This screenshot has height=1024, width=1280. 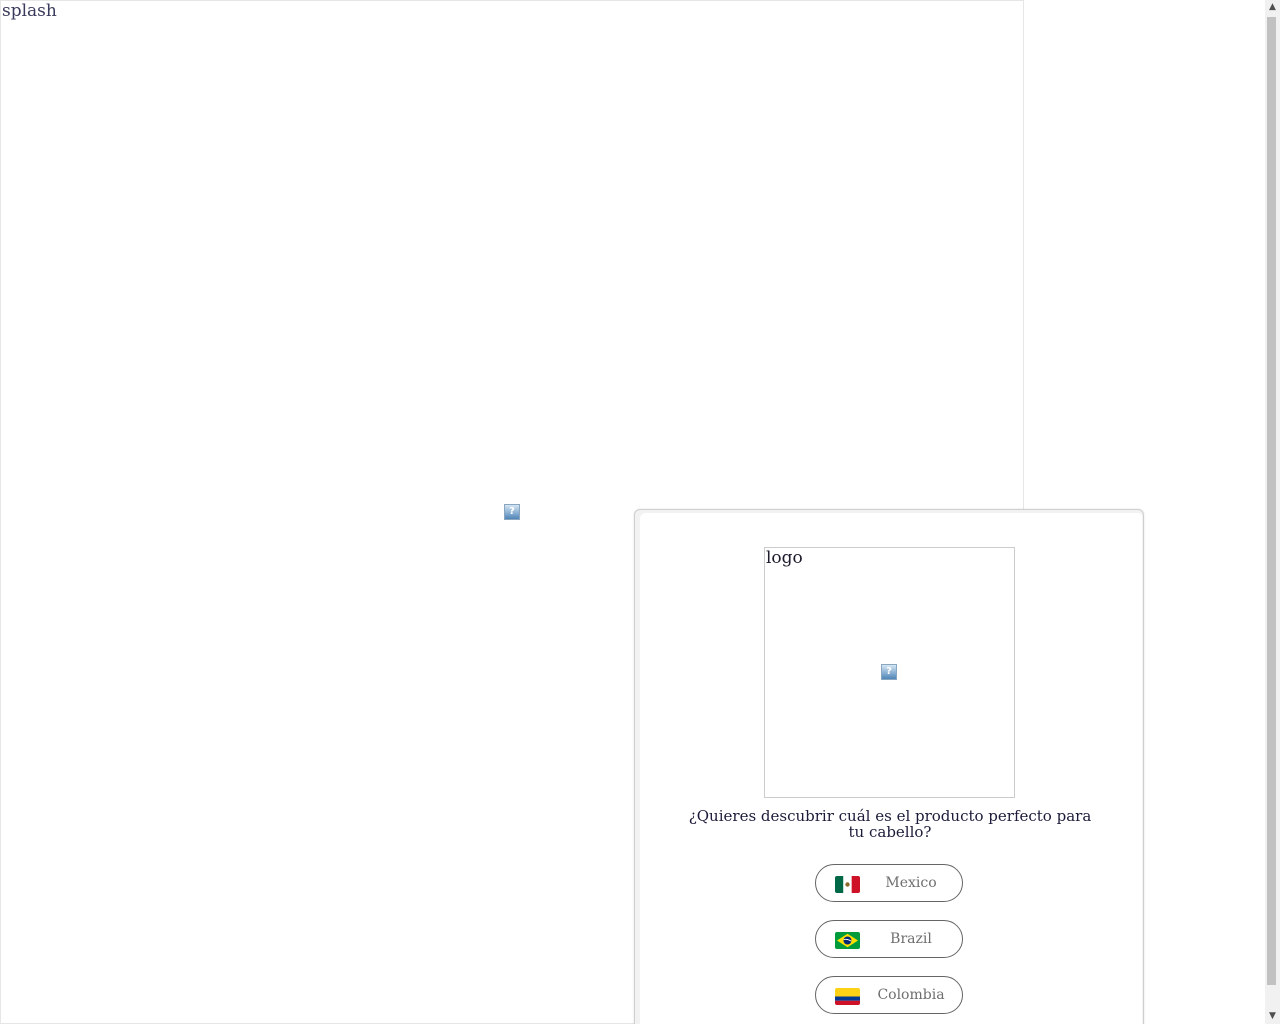 I want to click on logo-alt-text: logo, so click(x=784, y=558).